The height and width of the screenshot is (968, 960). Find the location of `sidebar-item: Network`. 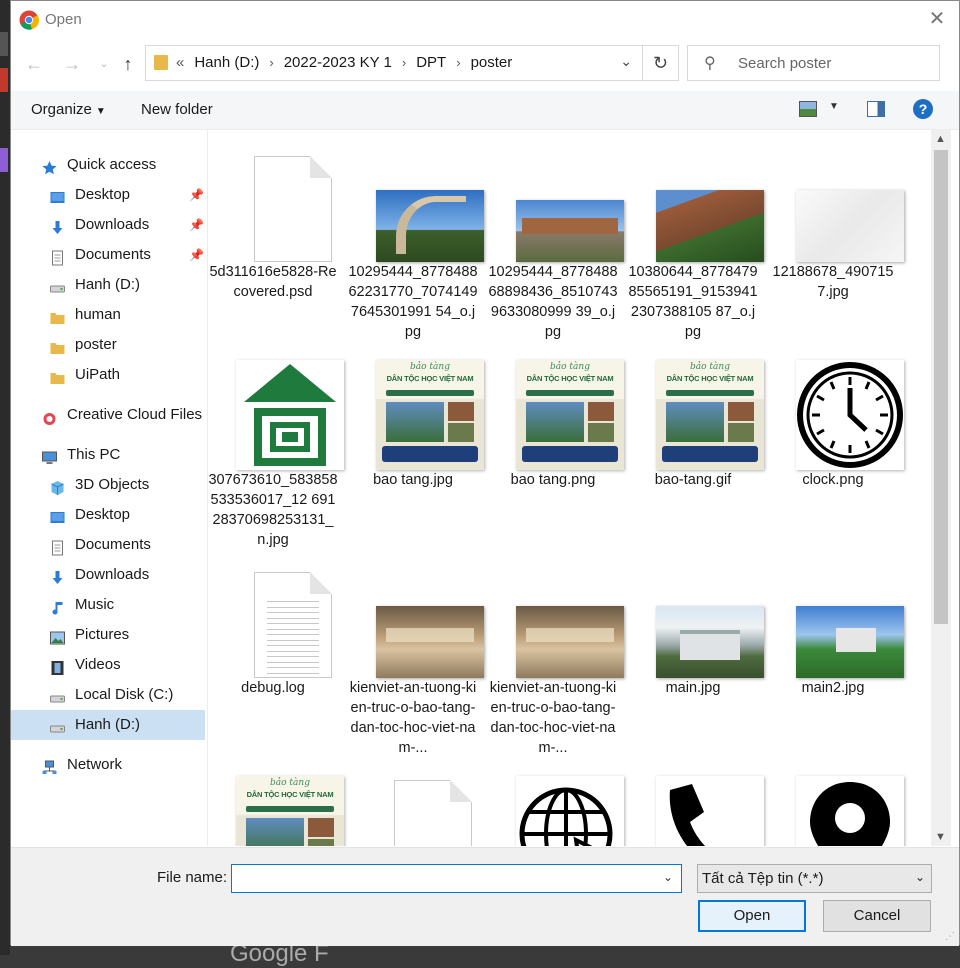

sidebar-item: Network is located at coordinates (108, 765).